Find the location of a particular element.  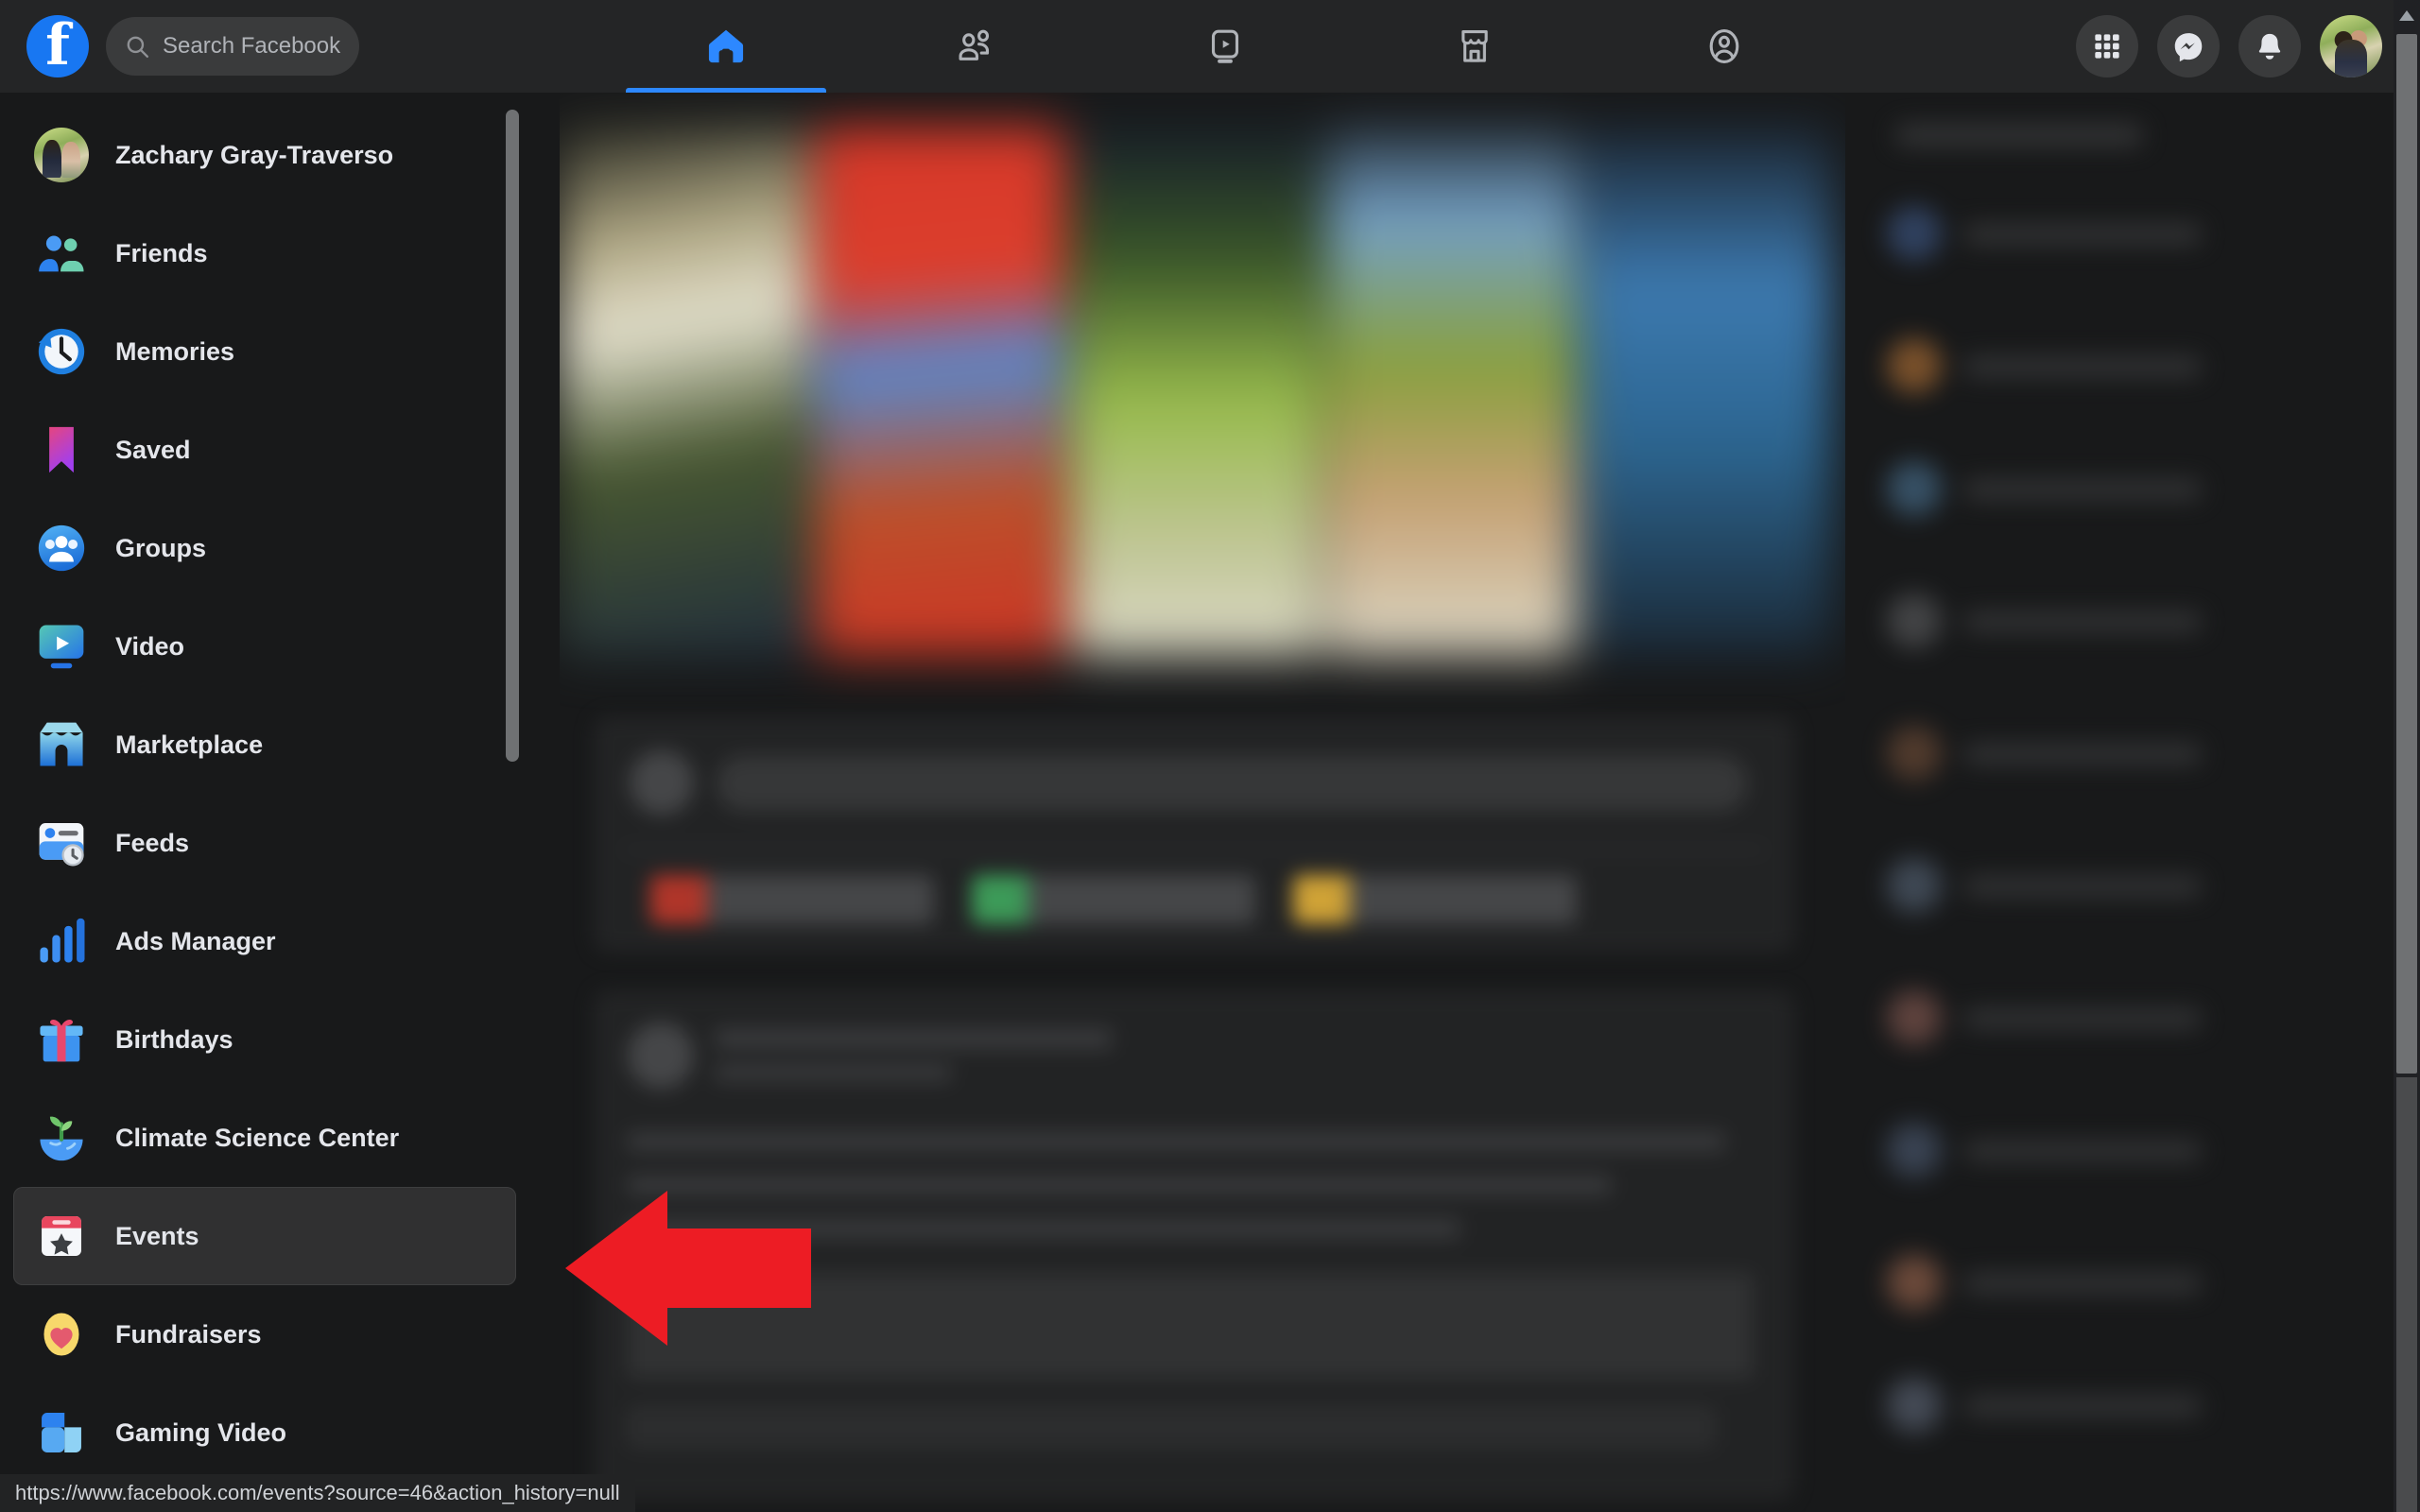

notifications-button is located at coordinates (2269, 46).